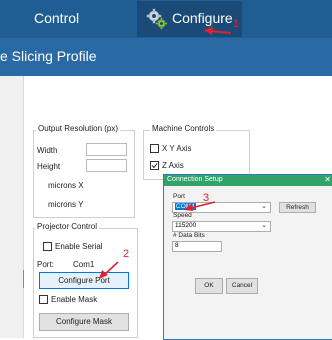 The width and height of the screenshot is (332, 340). I want to click on height-input, so click(106, 165).